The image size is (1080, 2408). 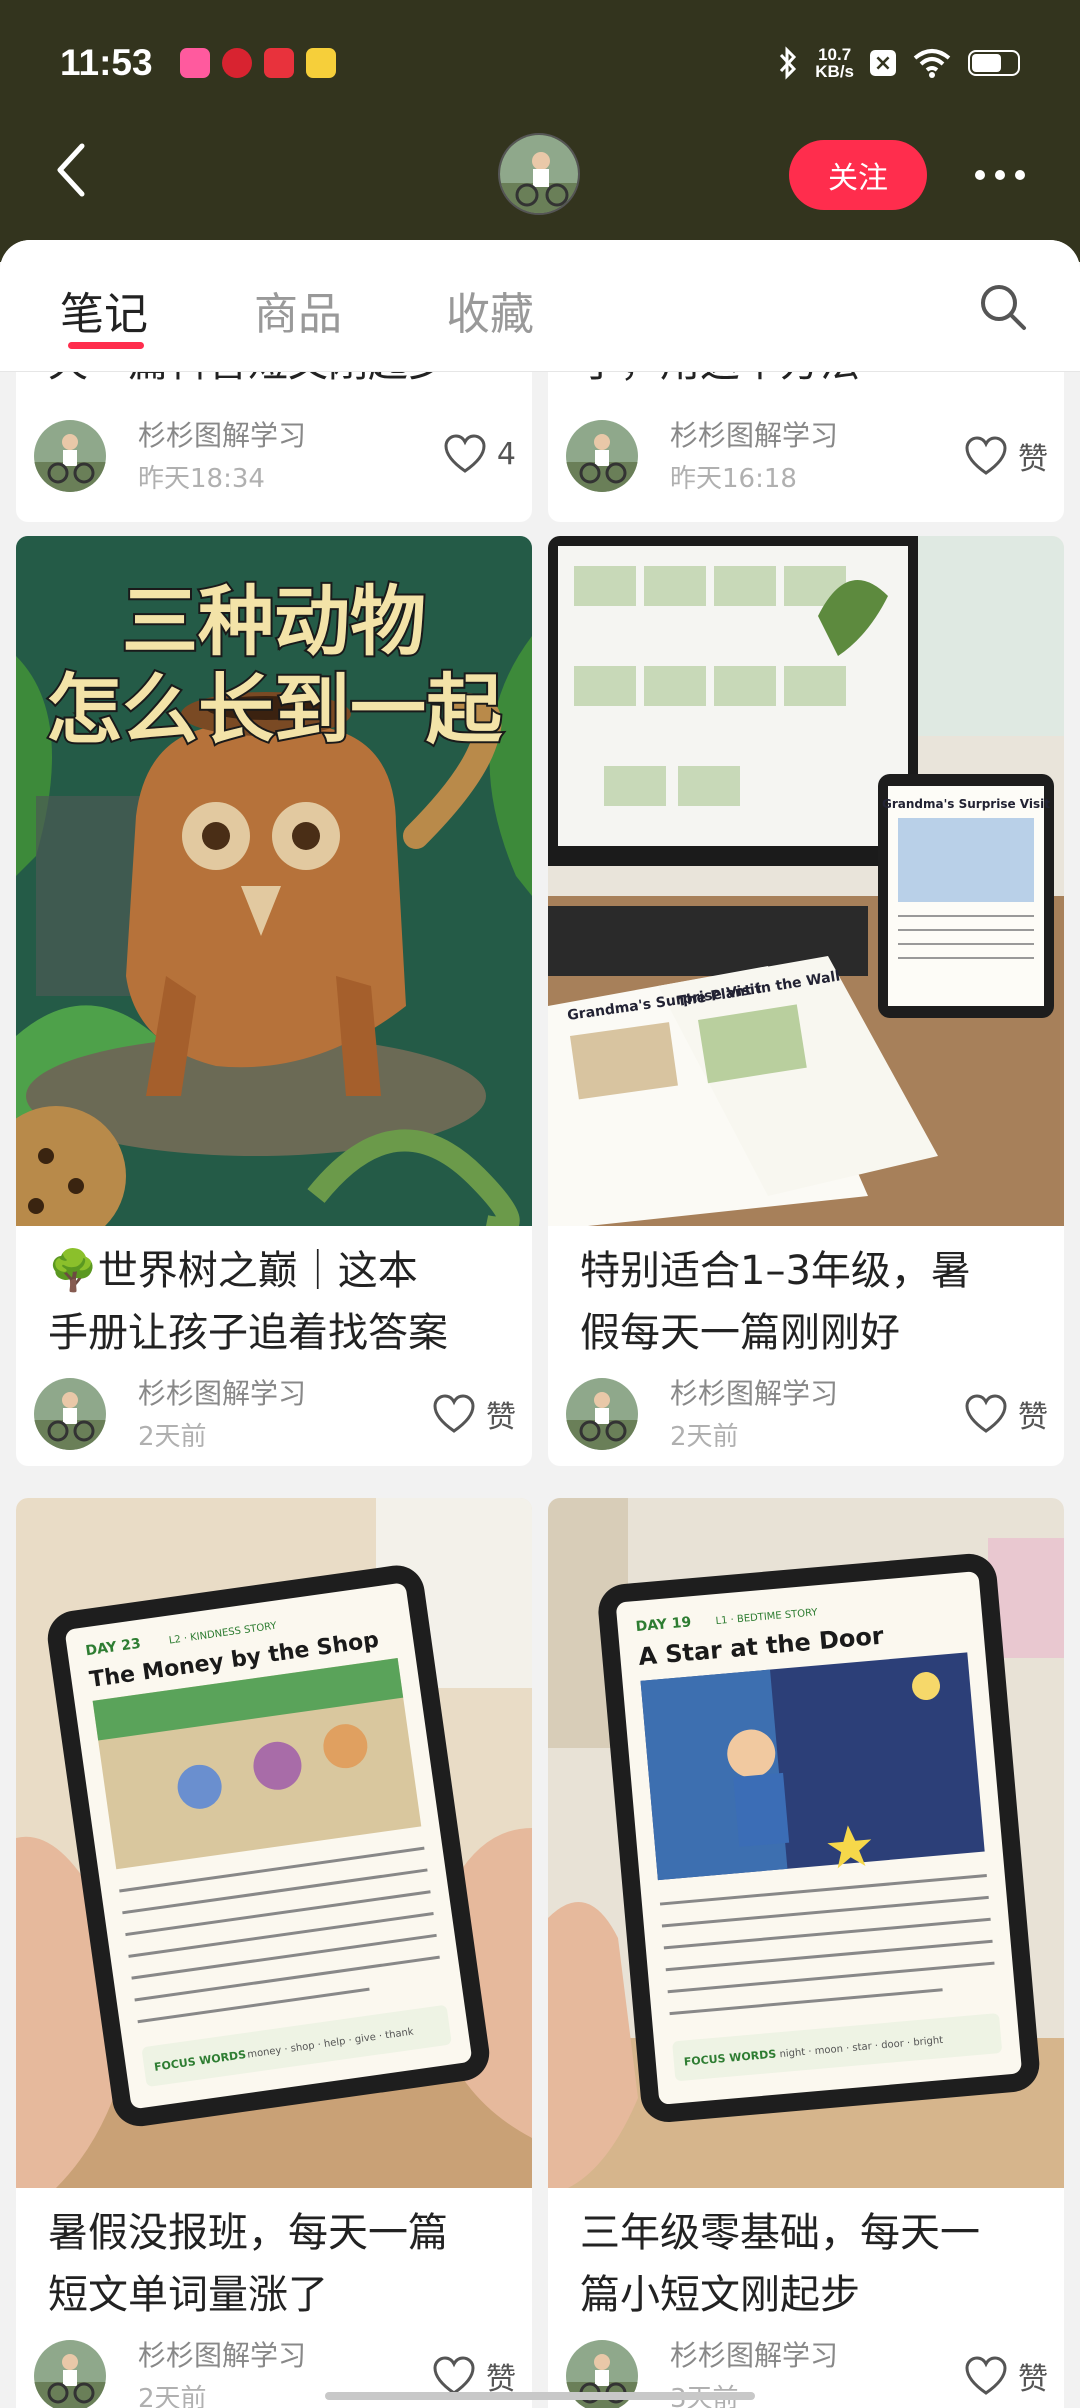 What do you see at coordinates (740, 1333) in the screenshot?
I see `note-title-line2: 假每天一篇刚刚好` at bounding box center [740, 1333].